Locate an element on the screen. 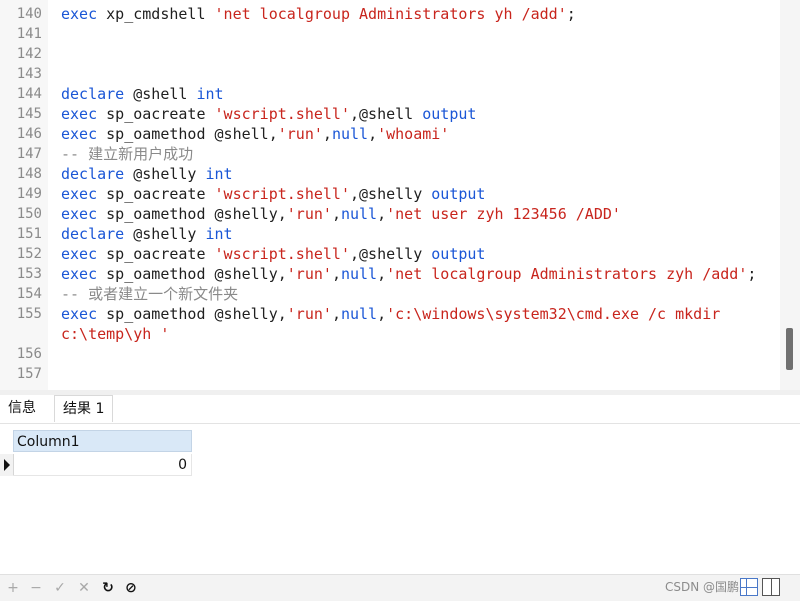 This screenshot has height=601, width=800. apply-check-icon: ✓ is located at coordinates (60, 588).